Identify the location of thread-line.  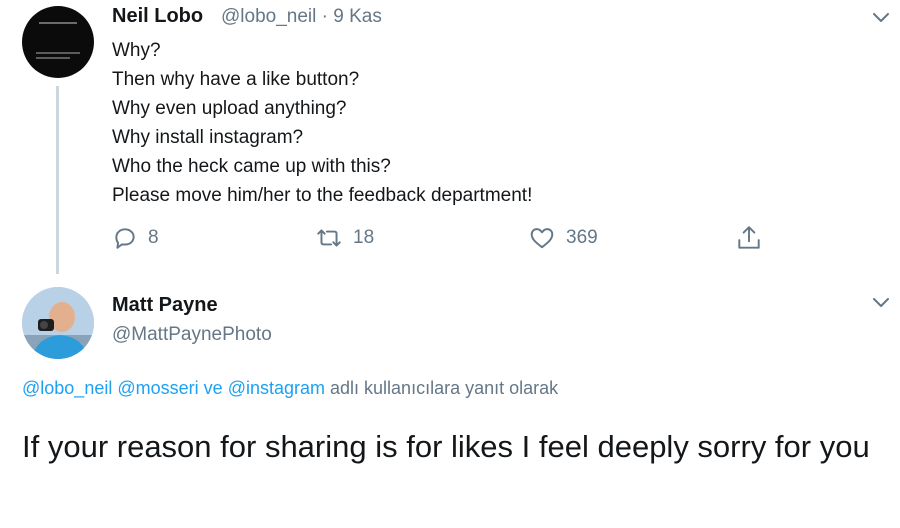
(57, 180).